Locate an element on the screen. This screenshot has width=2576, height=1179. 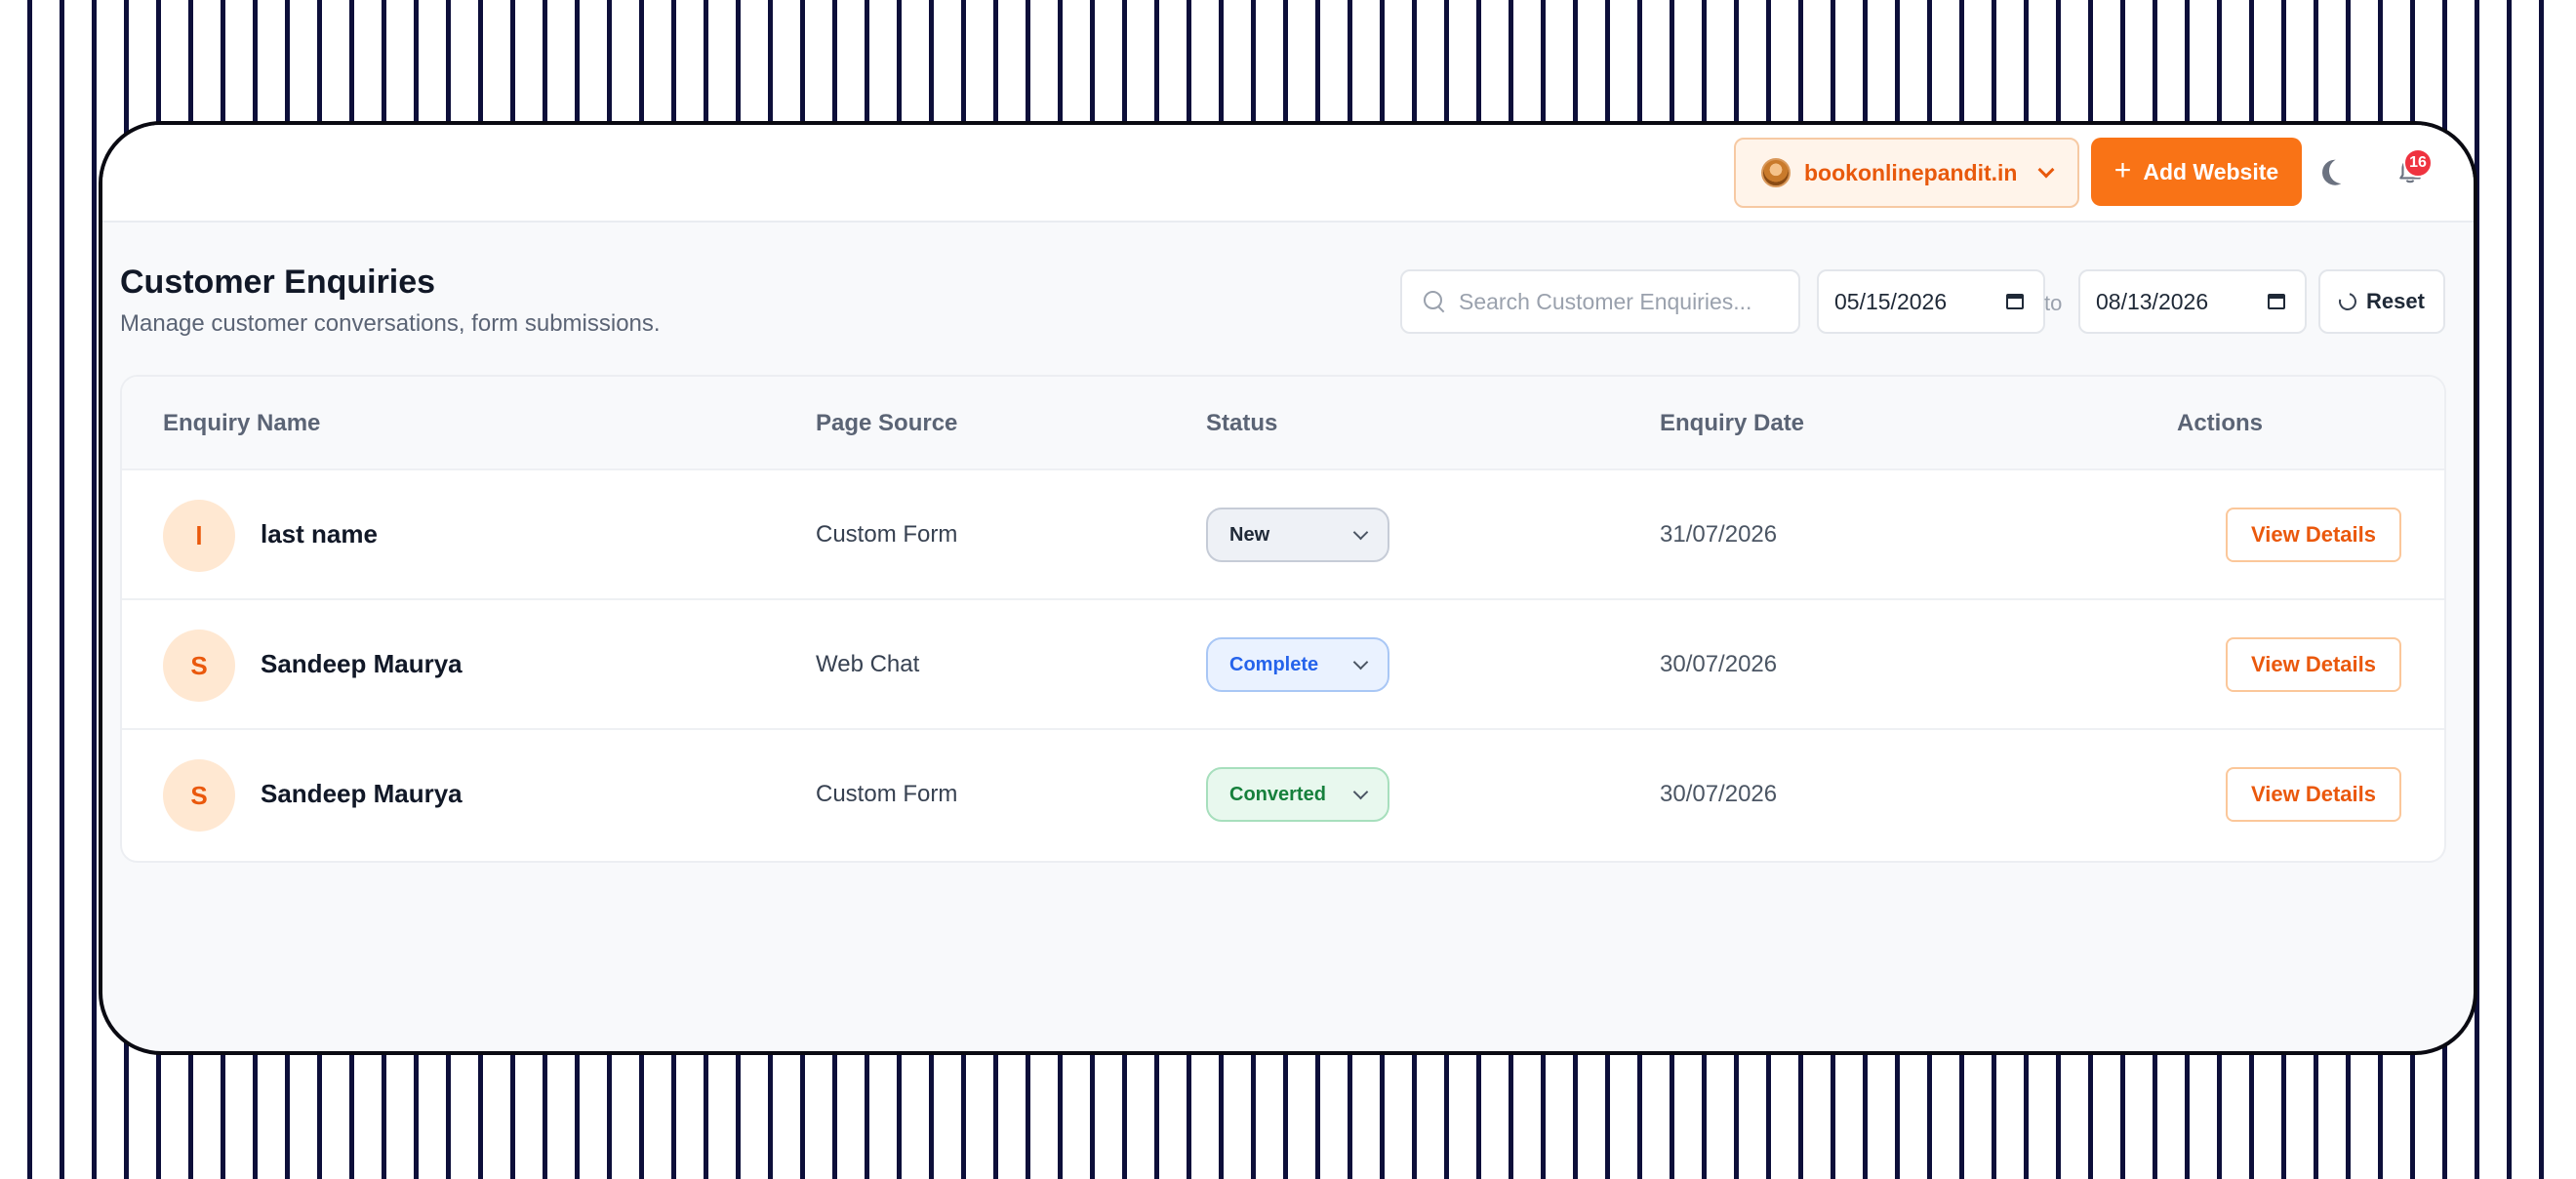
status-value: New is located at coordinates (1249, 534).